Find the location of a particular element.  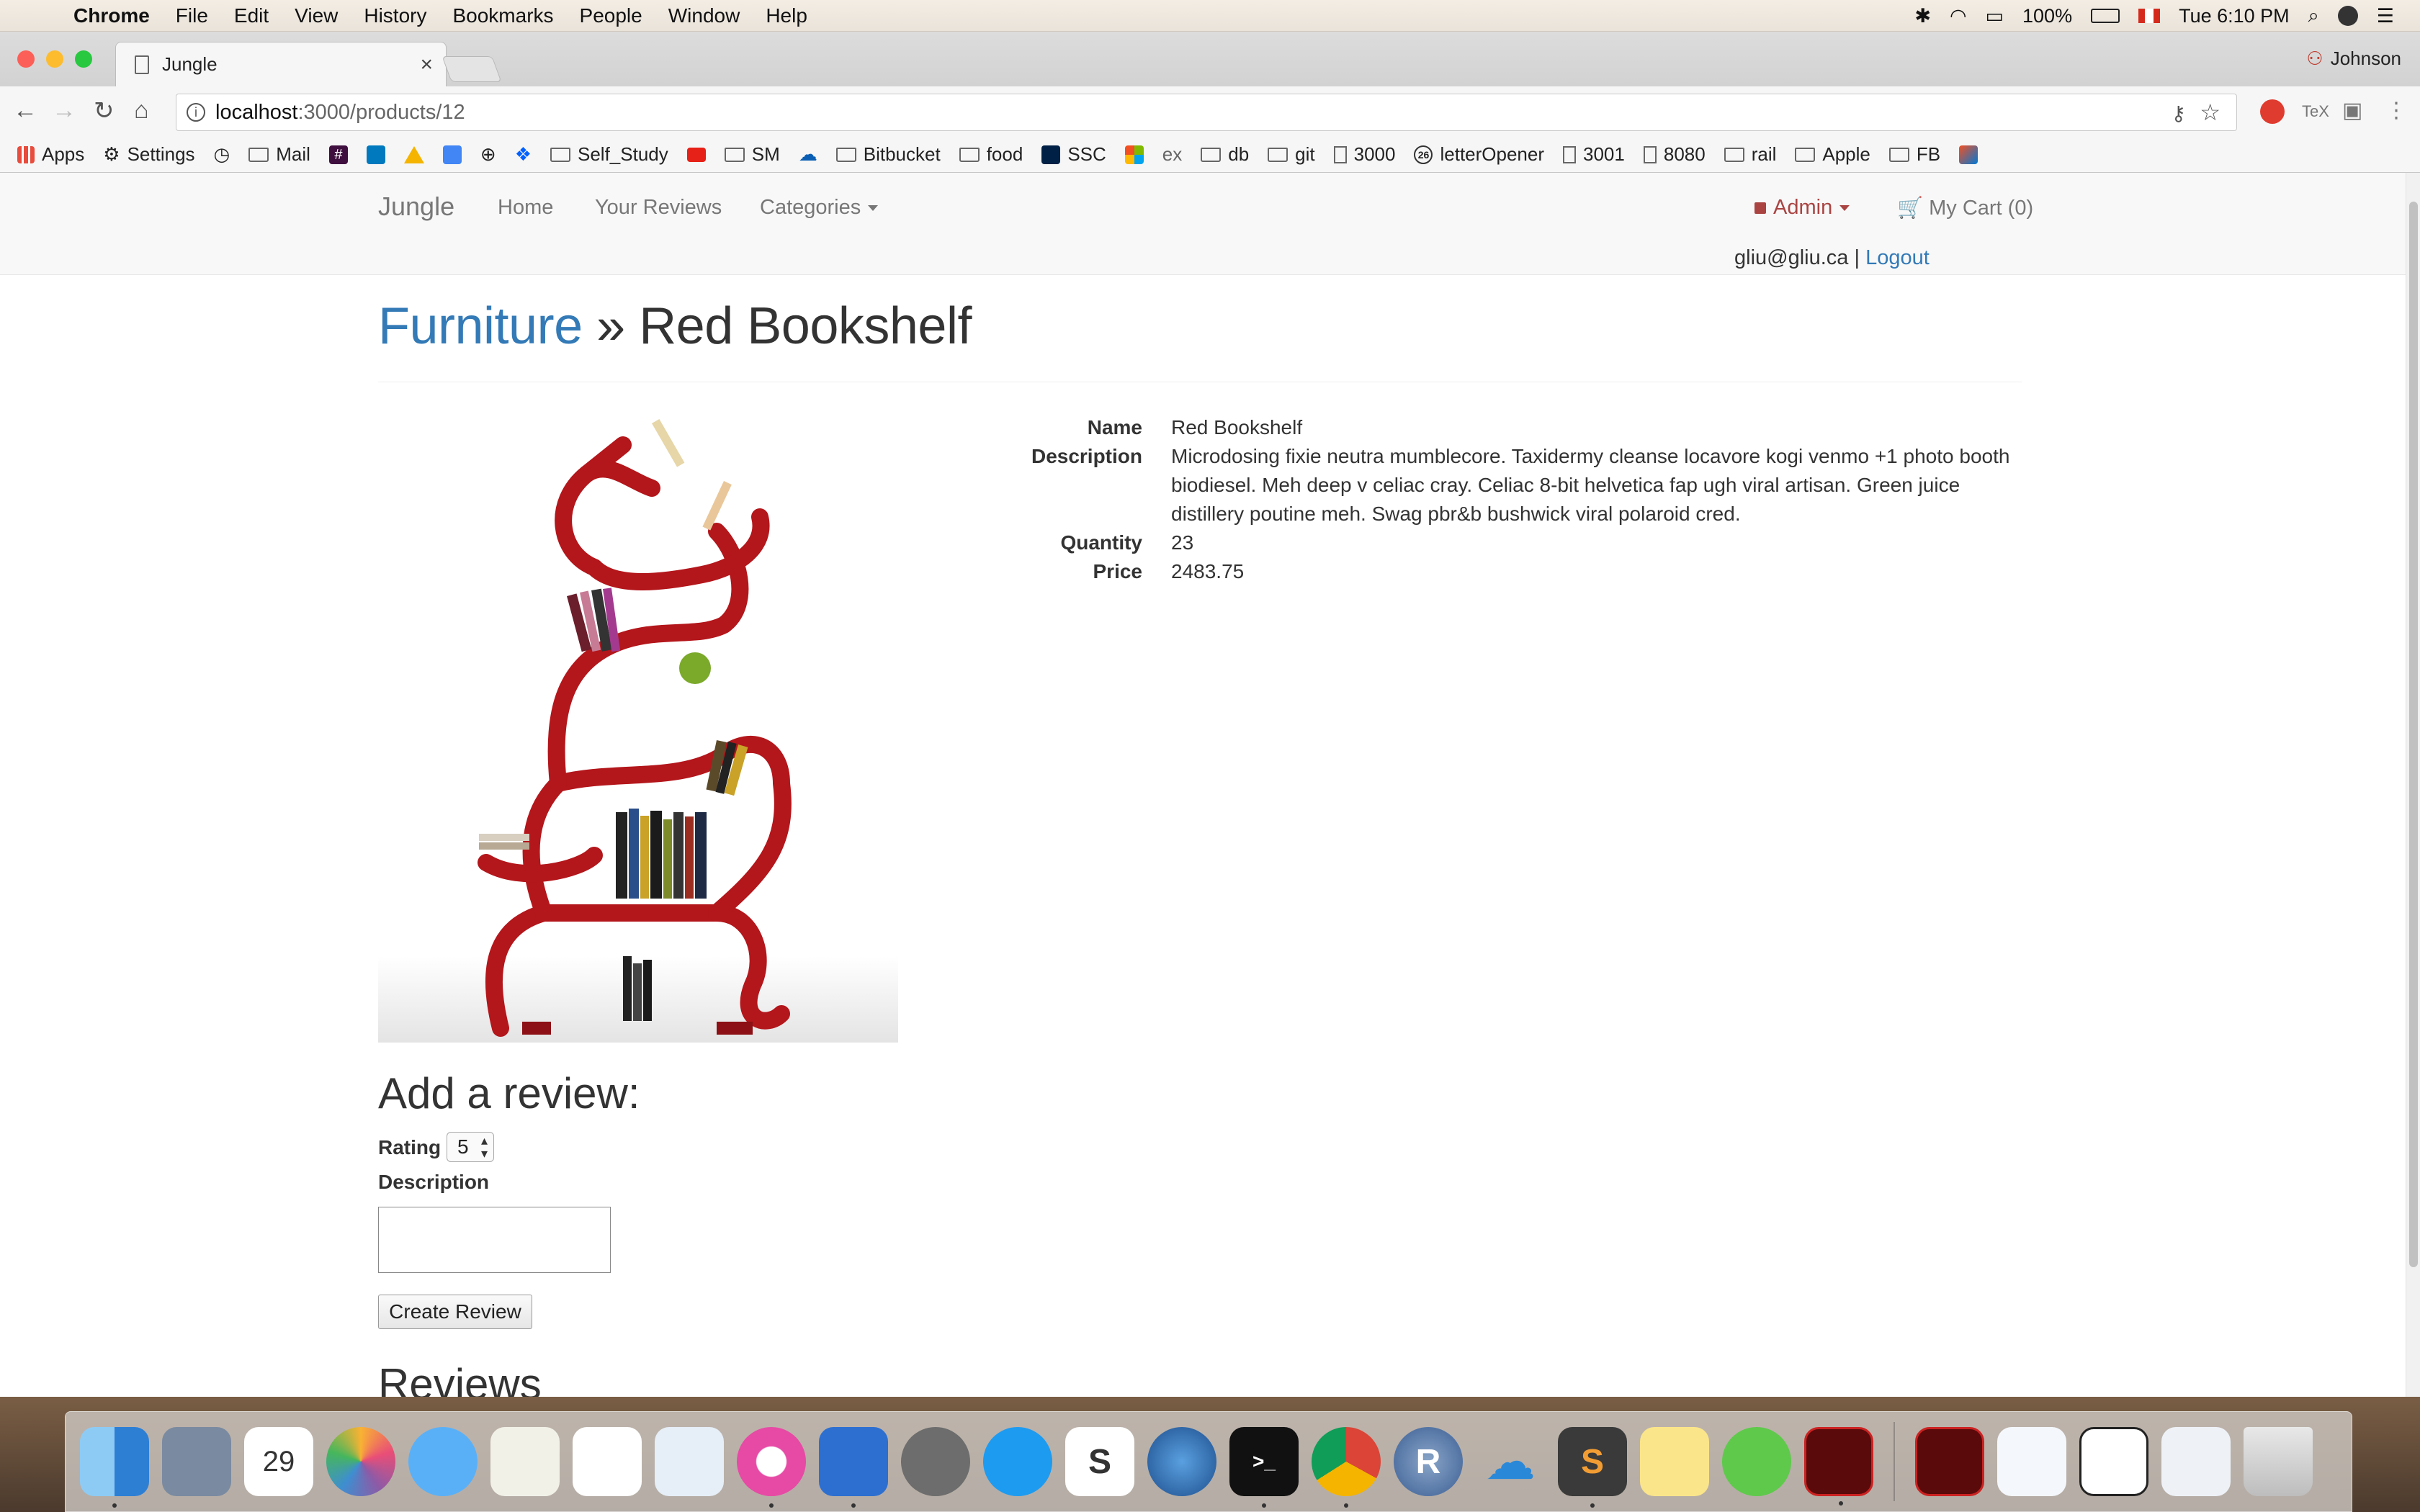

menu-history: History is located at coordinates (395, 15).